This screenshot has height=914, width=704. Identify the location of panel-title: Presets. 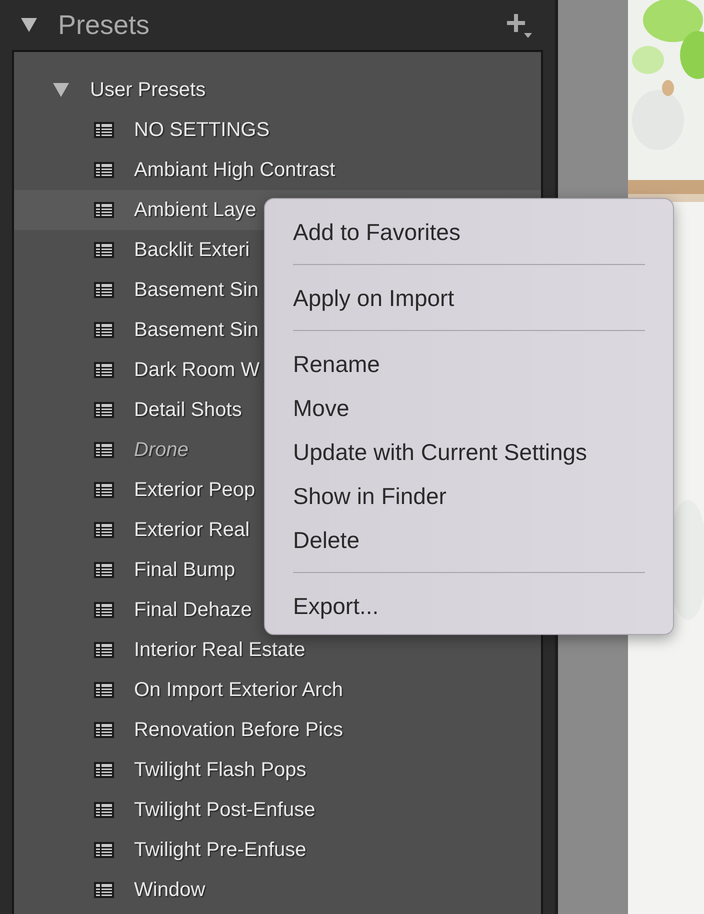
(104, 25).